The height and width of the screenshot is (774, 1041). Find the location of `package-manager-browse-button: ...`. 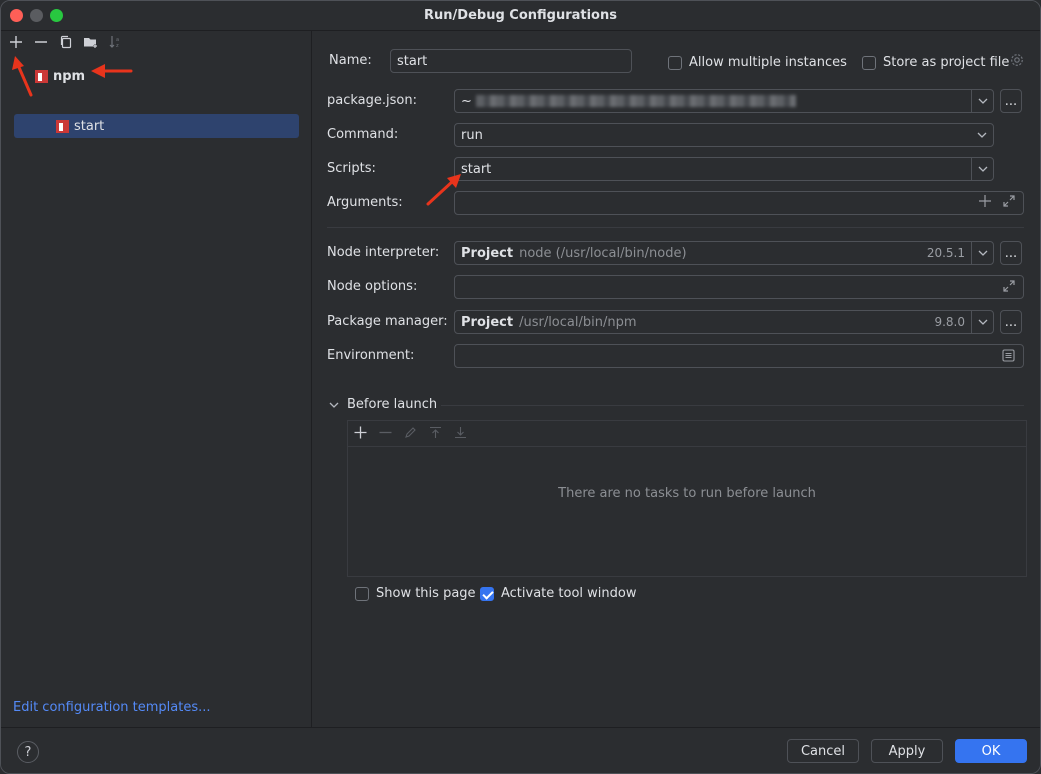

package-manager-browse-button: ... is located at coordinates (1011, 322).